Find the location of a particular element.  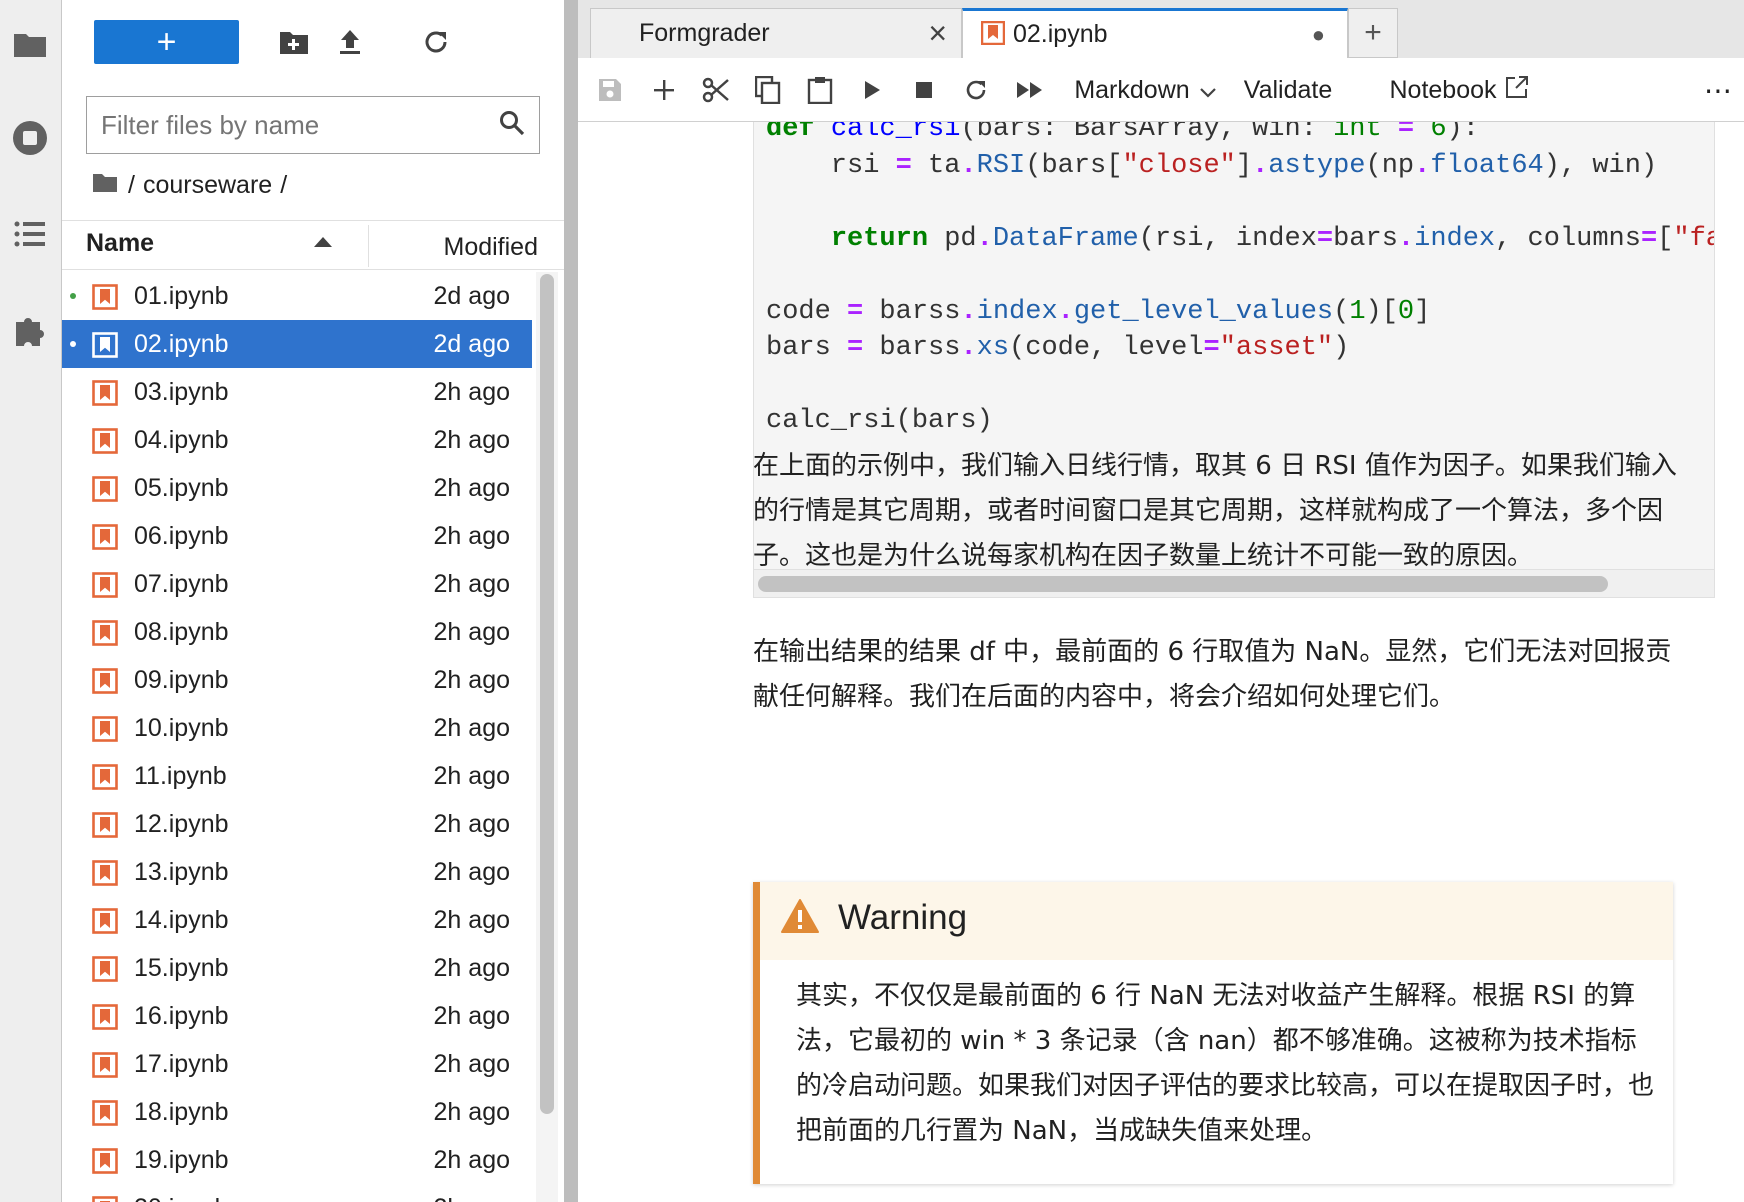

paste-icon is located at coordinates (820, 90).